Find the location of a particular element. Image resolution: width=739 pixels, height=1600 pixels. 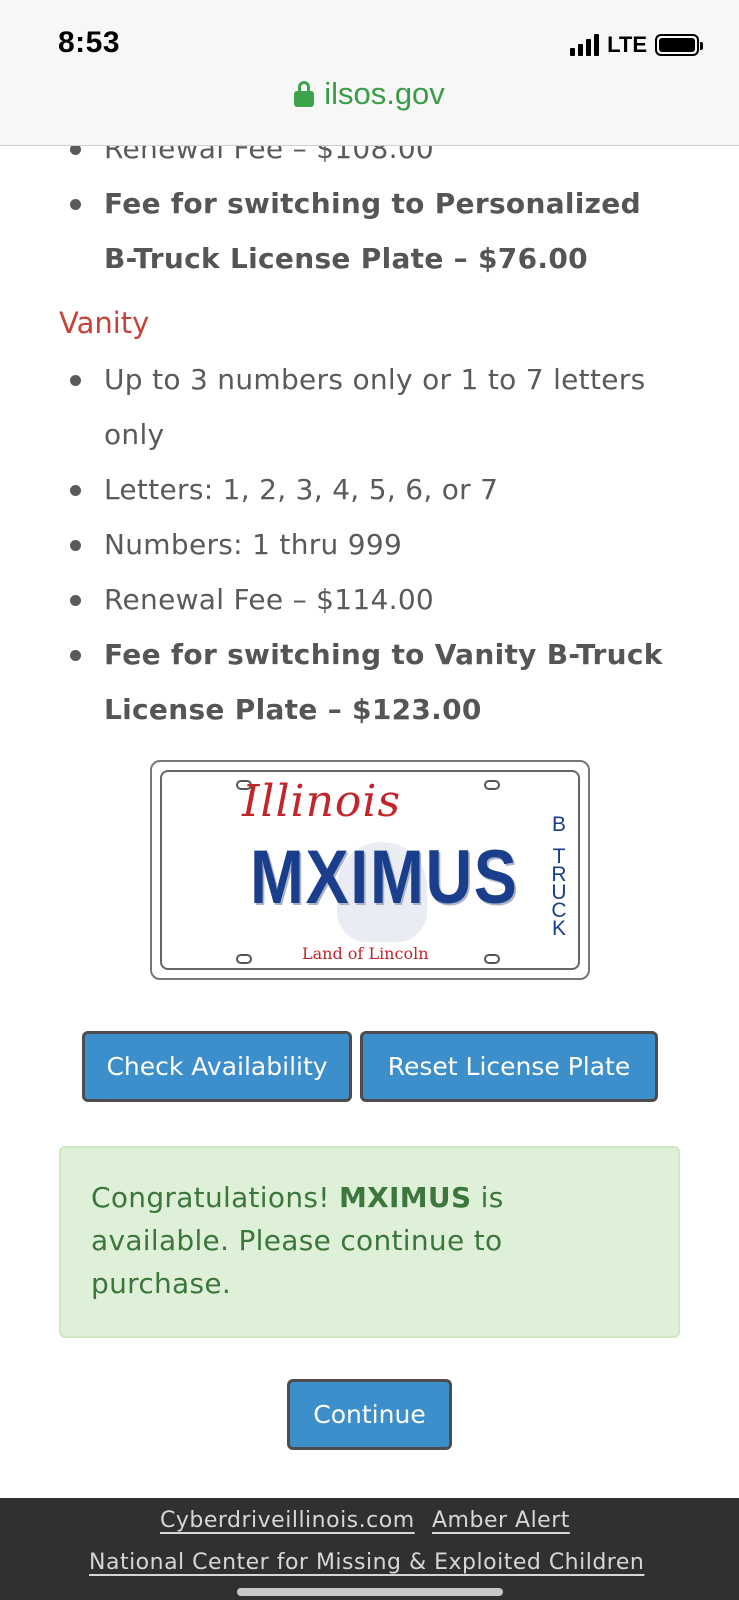

plate-number: MXIMUS is located at coordinates (384, 877).